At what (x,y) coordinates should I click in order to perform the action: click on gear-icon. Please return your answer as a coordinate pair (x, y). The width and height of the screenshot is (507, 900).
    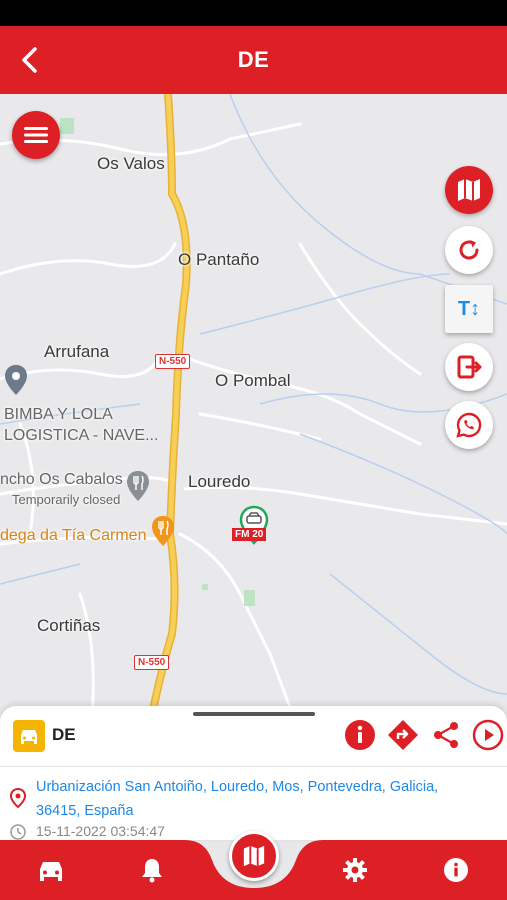
    Looking at the image, I should click on (355, 870).